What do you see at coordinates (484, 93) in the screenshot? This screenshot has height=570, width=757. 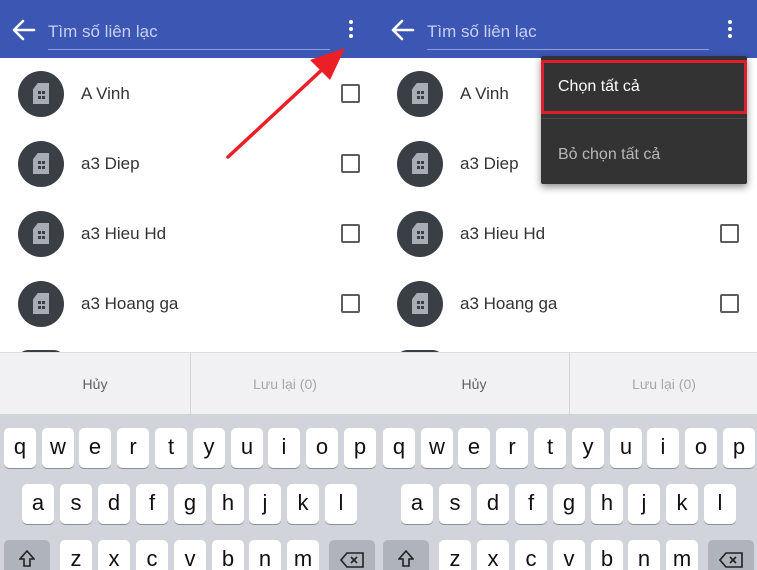 I see `contact-name: A Vinh` at bounding box center [484, 93].